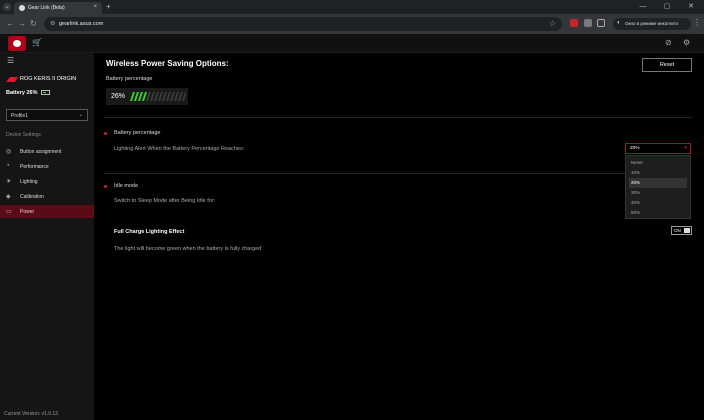 The width and height of the screenshot is (704, 420). I want to click on calibration-icon: ◈, so click(8, 197).